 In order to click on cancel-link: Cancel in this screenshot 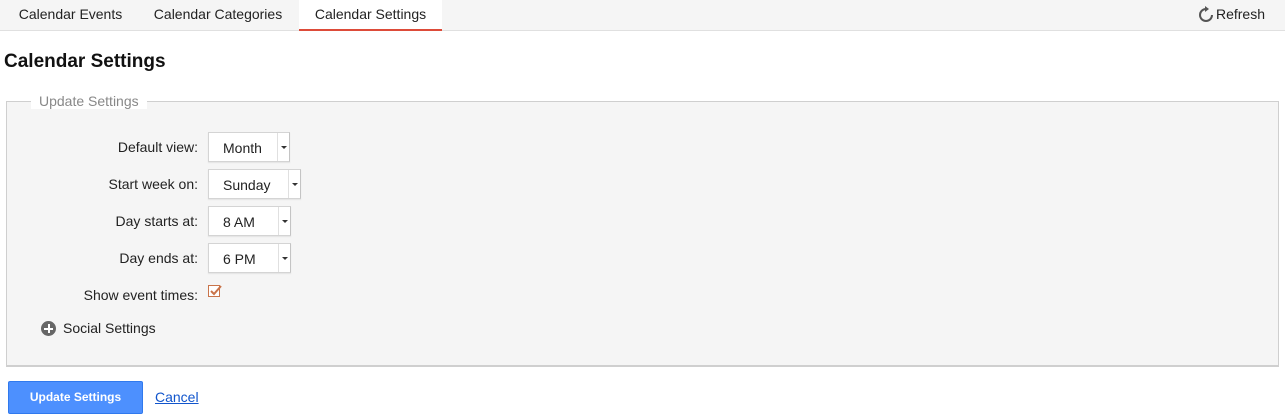, I will do `click(177, 397)`.